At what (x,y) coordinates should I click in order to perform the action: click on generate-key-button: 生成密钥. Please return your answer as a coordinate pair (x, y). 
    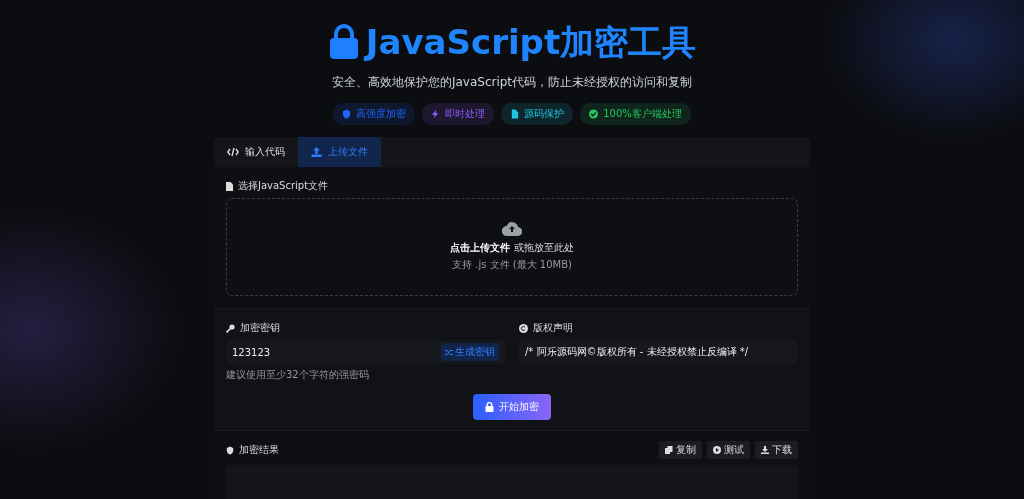
    Looking at the image, I should click on (470, 352).